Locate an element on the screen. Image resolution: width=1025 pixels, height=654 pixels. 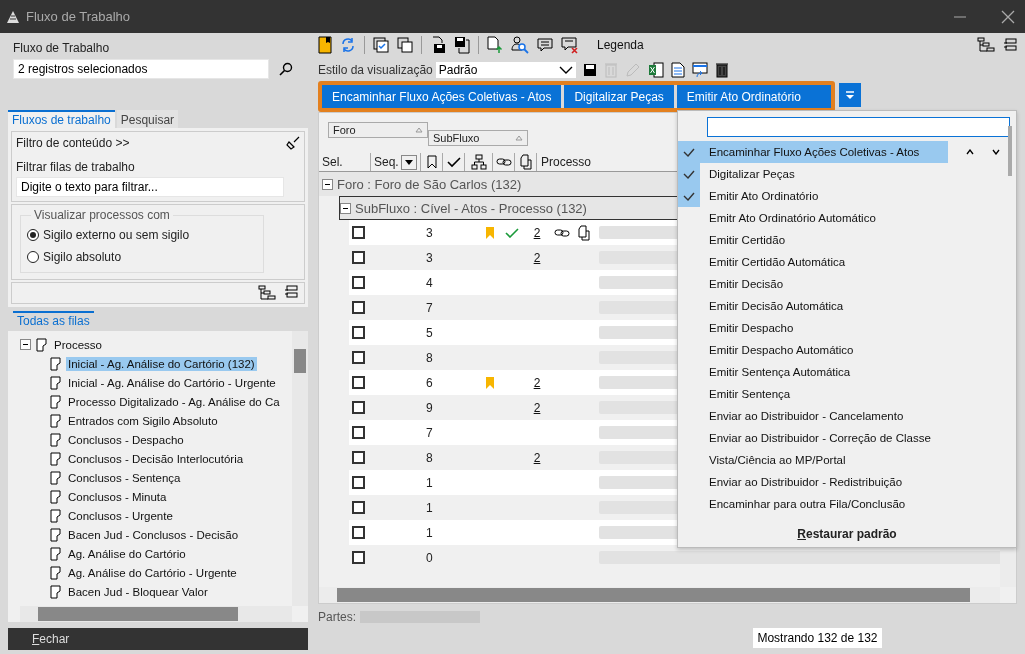
subgroup-row-label: SubFluxo : Cível - Atos - Processo (132) is located at coordinates (471, 208).